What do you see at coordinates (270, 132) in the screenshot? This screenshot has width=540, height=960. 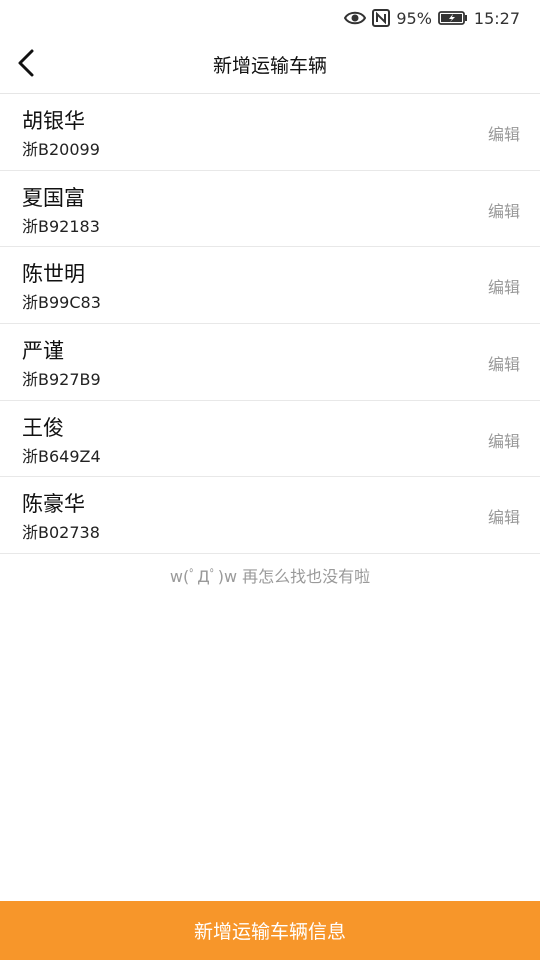 I see `list-item: 胡银华 浙B20099 编辑` at bounding box center [270, 132].